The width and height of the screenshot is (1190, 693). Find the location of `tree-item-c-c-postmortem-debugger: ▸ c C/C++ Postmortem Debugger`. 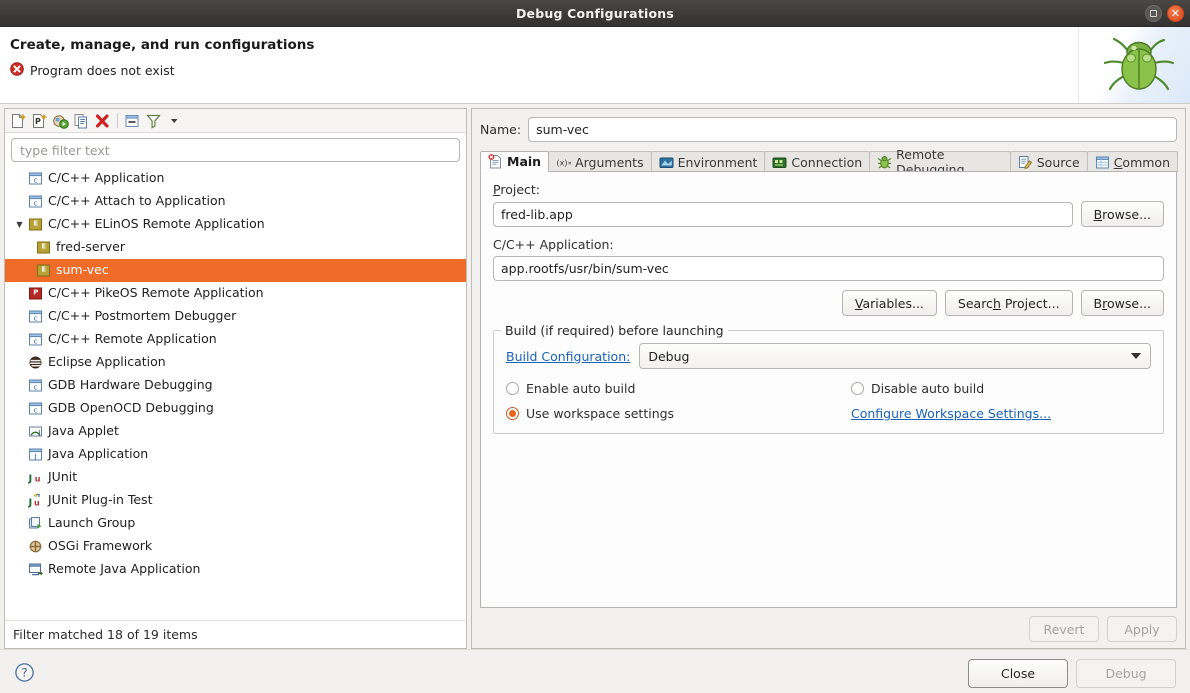

tree-item-c-c-postmortem-debugger: ▸ c C/C++ Postmortem Debugger is located at coordinates (235, 316).